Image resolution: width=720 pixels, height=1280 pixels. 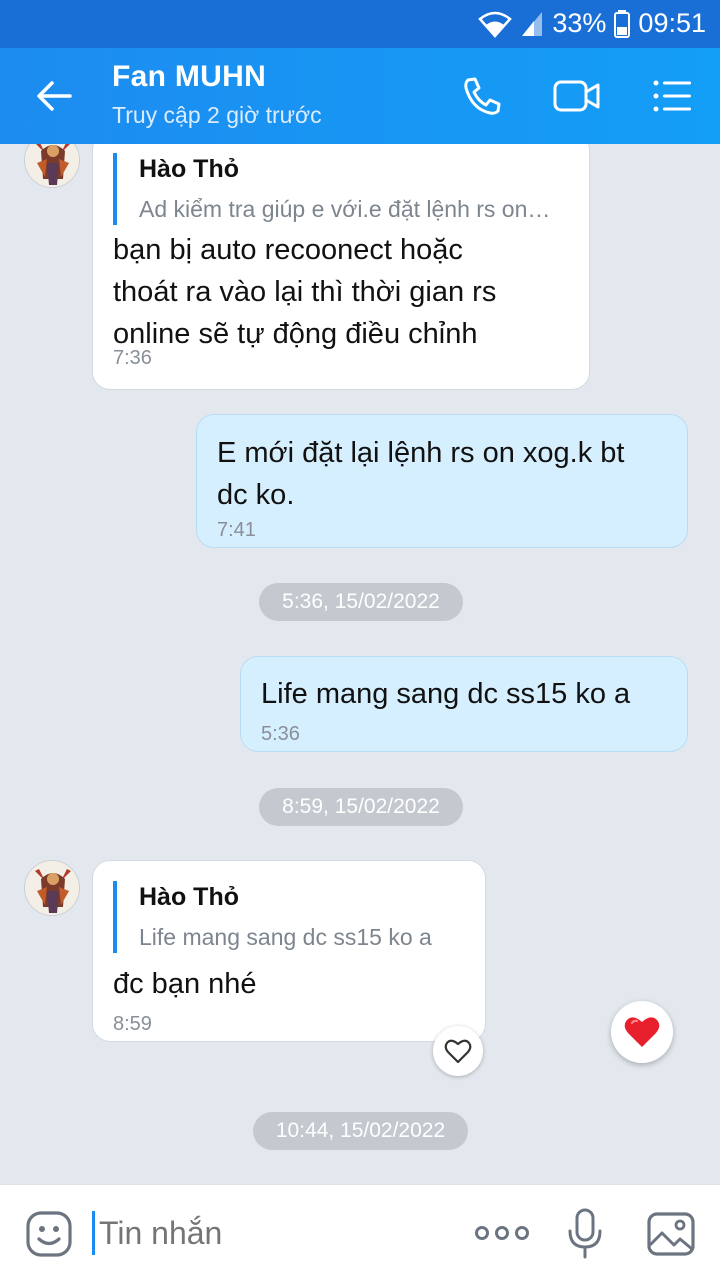 What do you see at coordinates (532, 23) in the screenshot?
I see `signal-icon` at bounding box center [532, 23].